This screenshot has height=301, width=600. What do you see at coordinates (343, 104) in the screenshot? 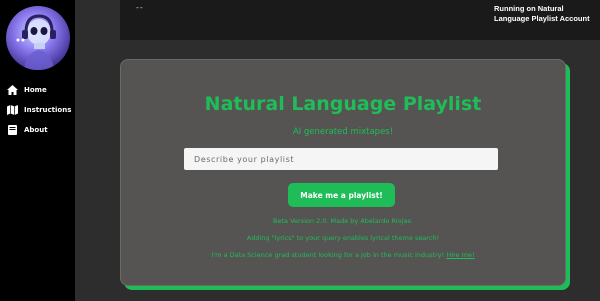
I see `page-title: Natural Language Playlist` at bounding box center [343, 104].